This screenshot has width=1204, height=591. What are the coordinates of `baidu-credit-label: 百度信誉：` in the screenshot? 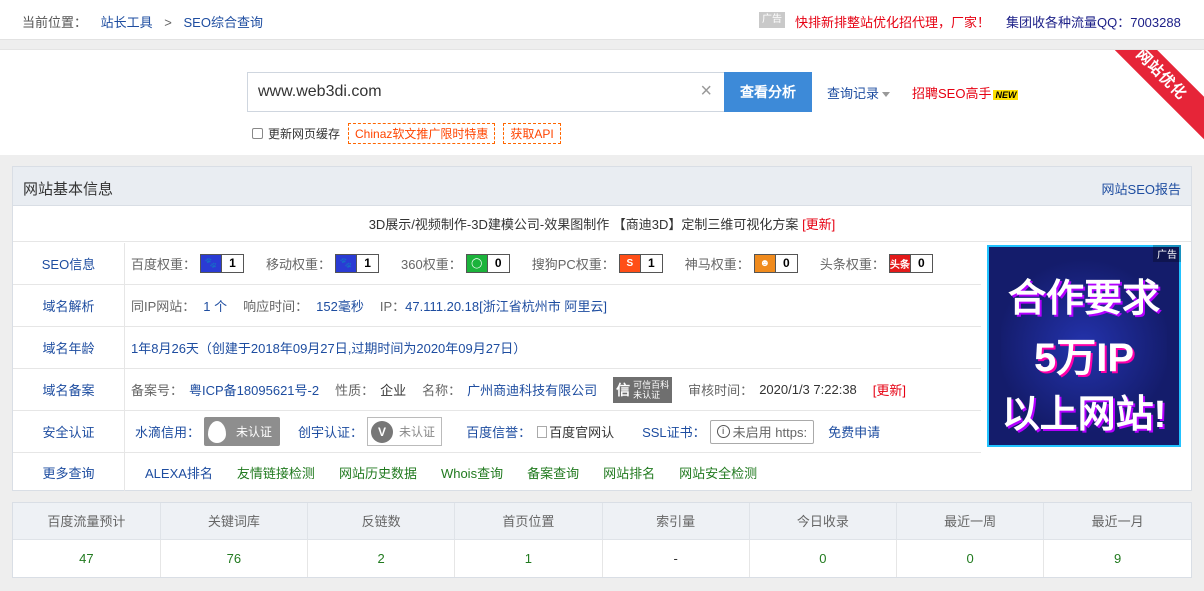 It's located at (499, 432).